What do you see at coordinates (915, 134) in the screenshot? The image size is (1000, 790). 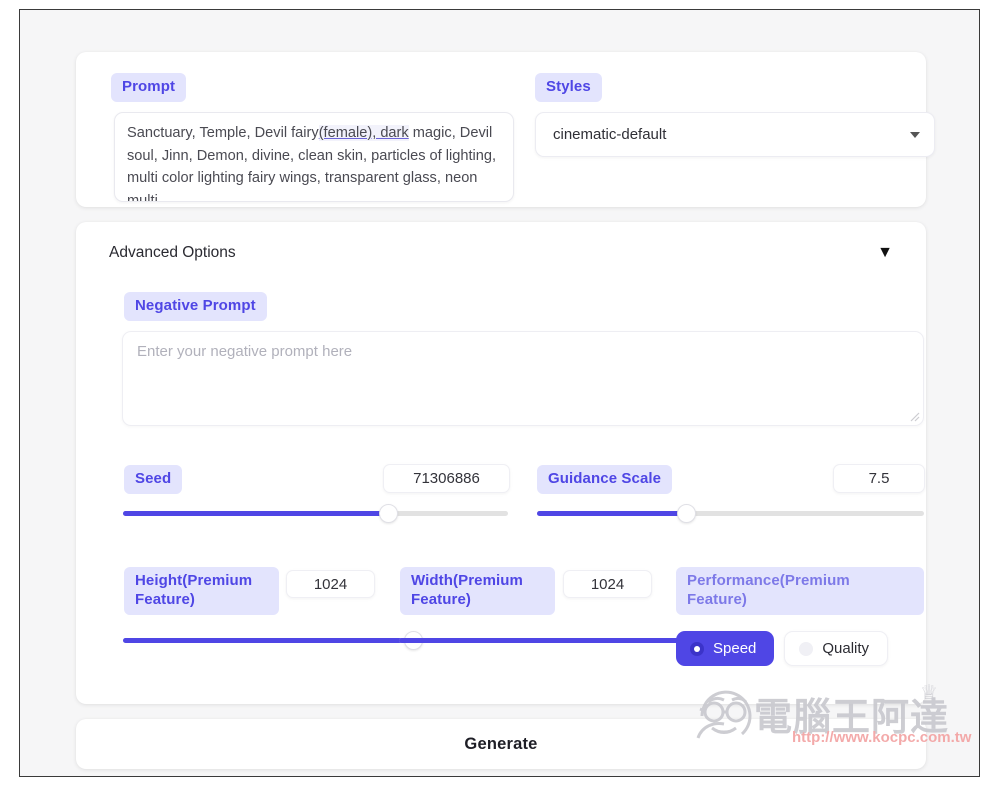 I see `chevron-down-icon` at bounding box center [915, 134].